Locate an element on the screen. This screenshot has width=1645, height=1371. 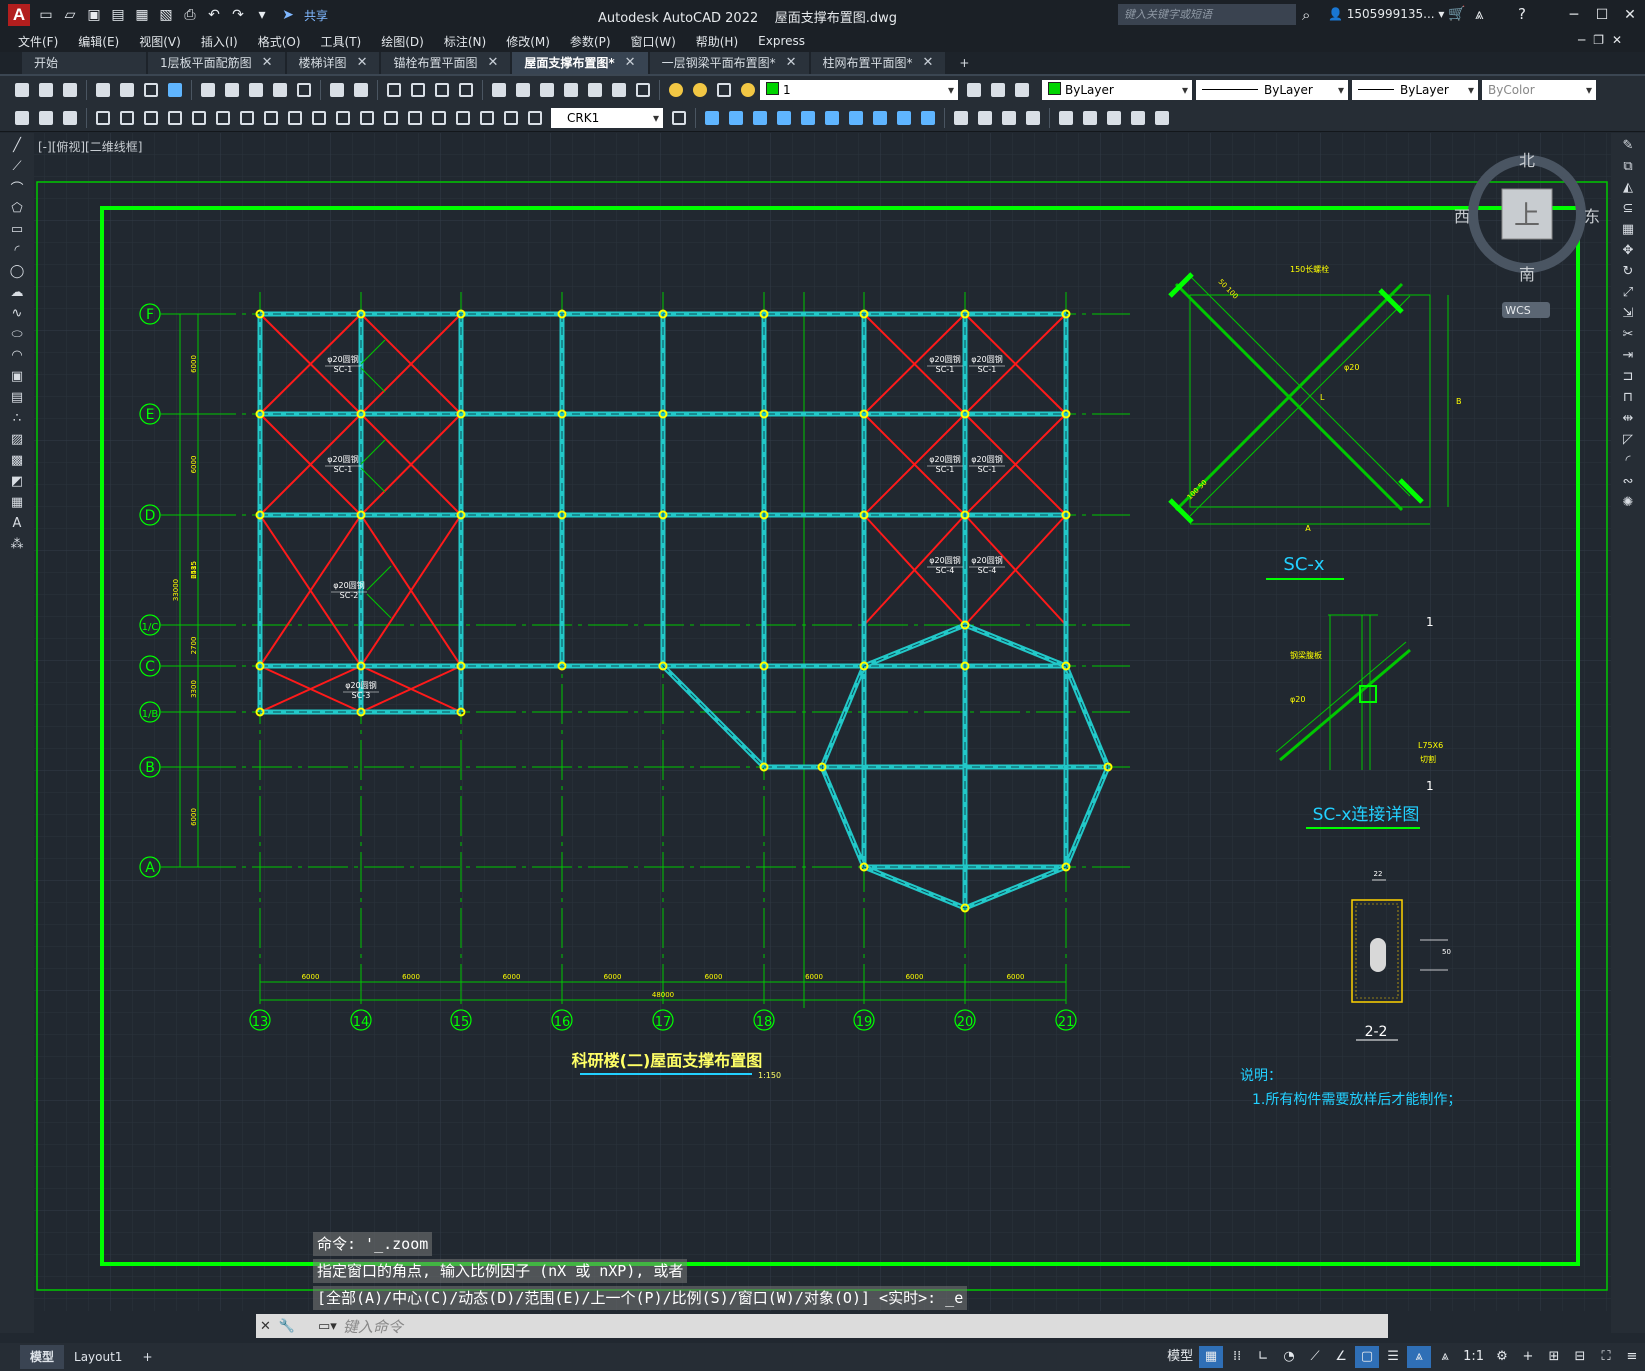
mtext-icon: A is located at coordinates (17, 523).